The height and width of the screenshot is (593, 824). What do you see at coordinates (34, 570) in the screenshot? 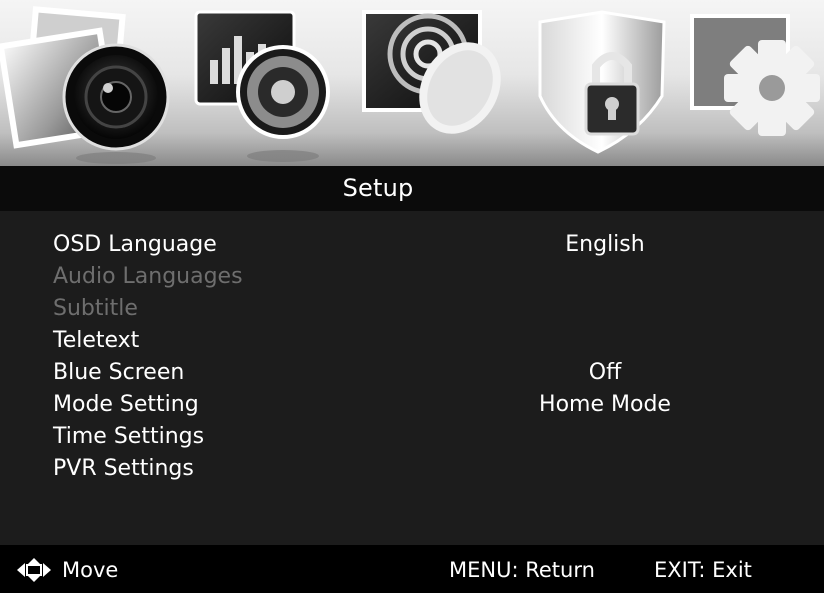
I see `four-way-arrow-icon` at bounding box center [34, 570].